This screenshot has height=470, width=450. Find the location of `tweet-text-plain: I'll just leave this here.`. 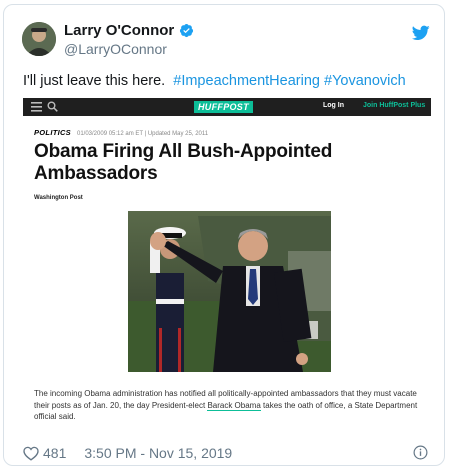

tweet-text-plain: I'll just leave this here. is located at coordinates (94, 81).